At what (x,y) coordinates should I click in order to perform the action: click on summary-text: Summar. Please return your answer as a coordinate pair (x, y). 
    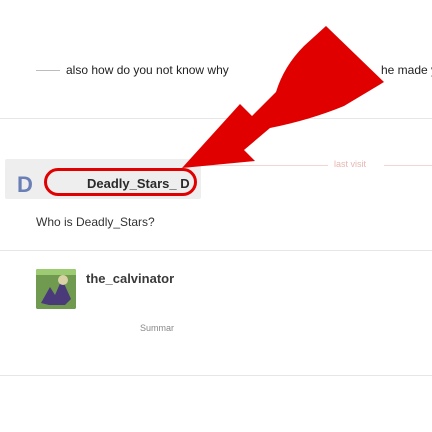
    Looking at the image, I should click on (157, 328).